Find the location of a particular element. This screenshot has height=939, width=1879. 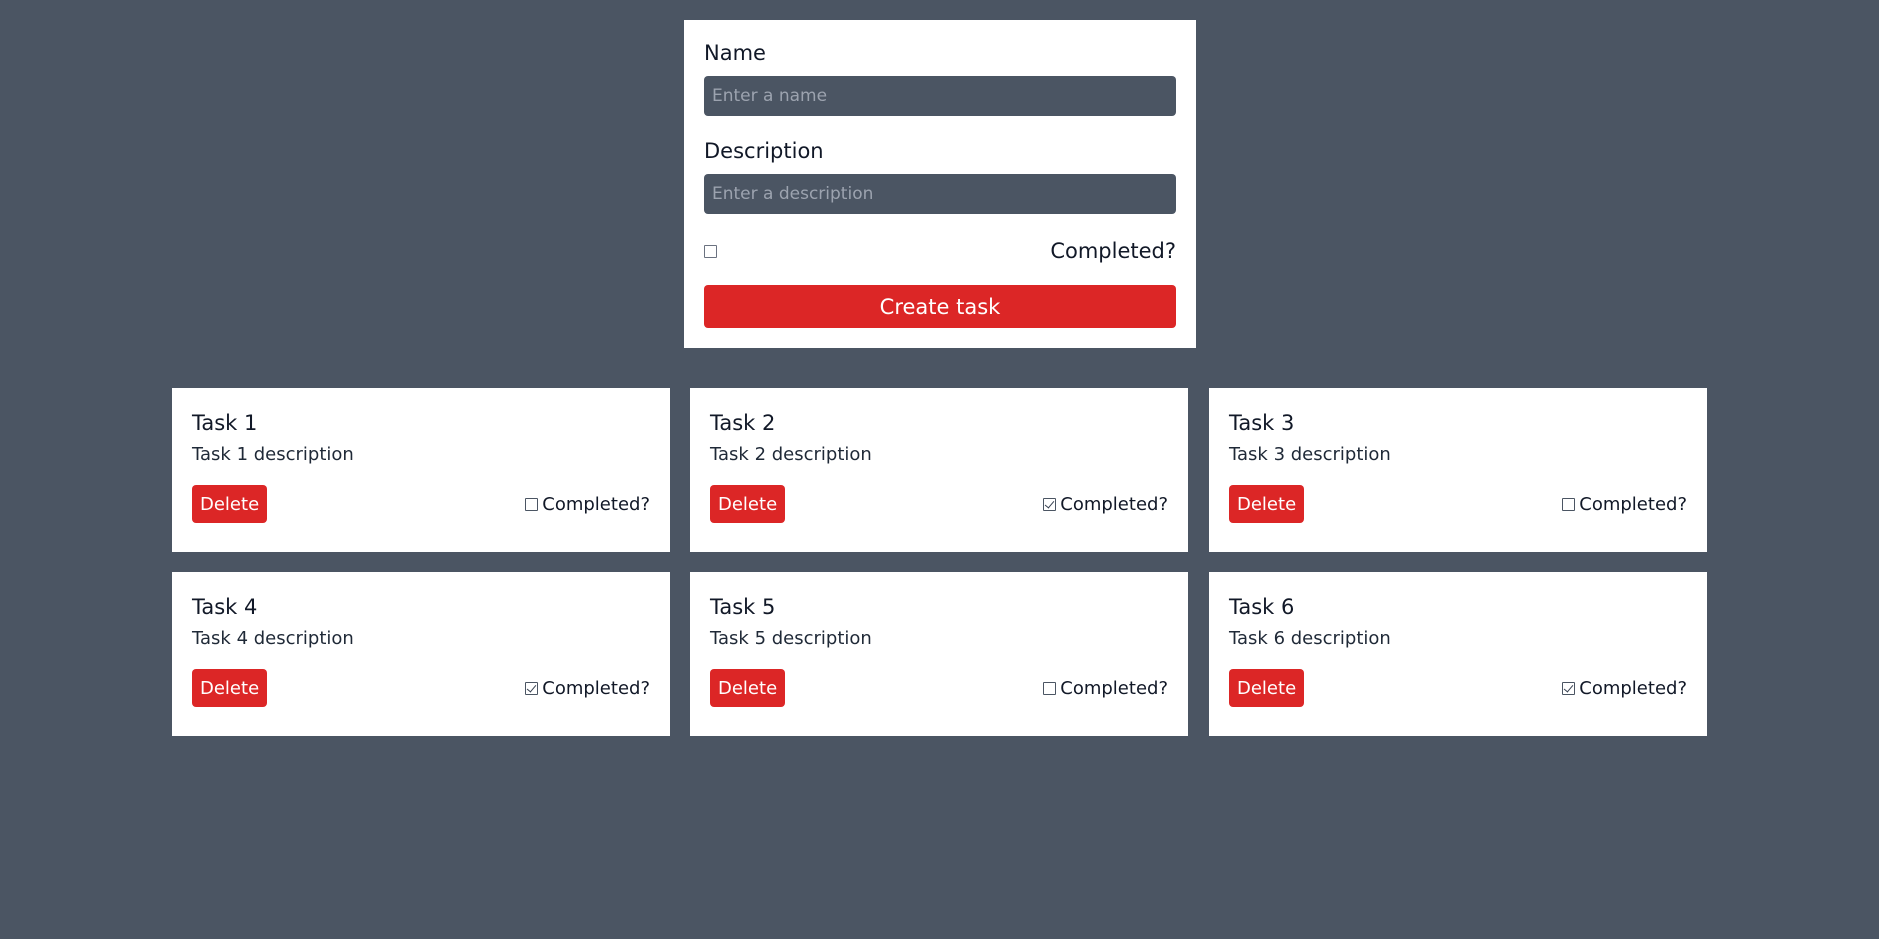

completed-checkbox is located at coordinates (710, 251).